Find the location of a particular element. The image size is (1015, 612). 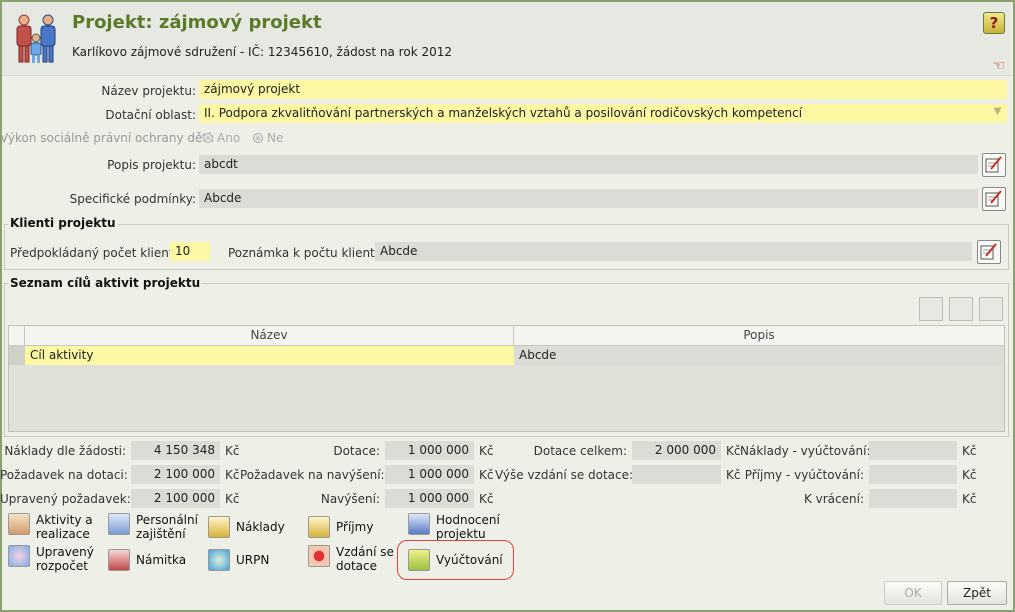

edit-description-button is located at coordinates (994, 165).